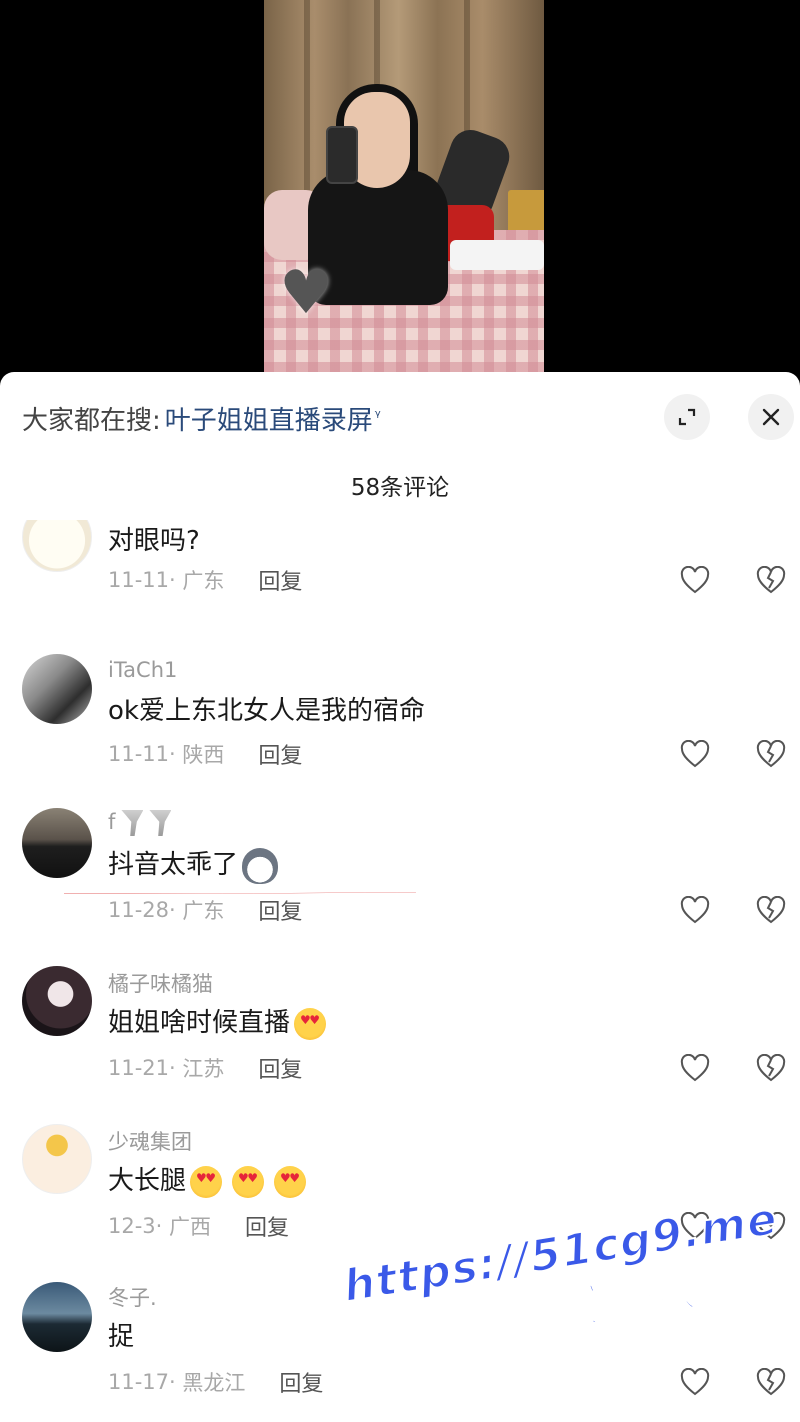 The width and height of the screenshot is (800, 1422). I want to click on comment-date: 11-28, so click(139, 910).